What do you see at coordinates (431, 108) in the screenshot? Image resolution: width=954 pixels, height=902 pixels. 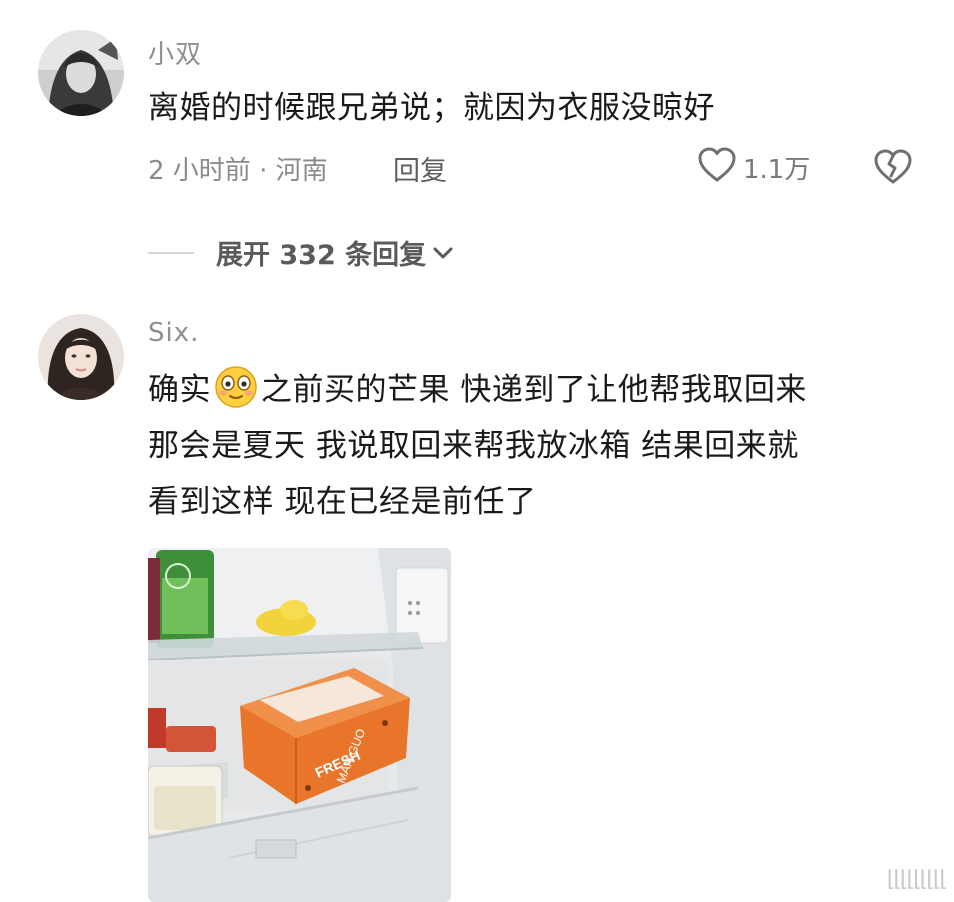 I see `comment-text-1: 离婚的时候跟兄弟说；就因为衣服没晾好` at bounding box center [431, 108].